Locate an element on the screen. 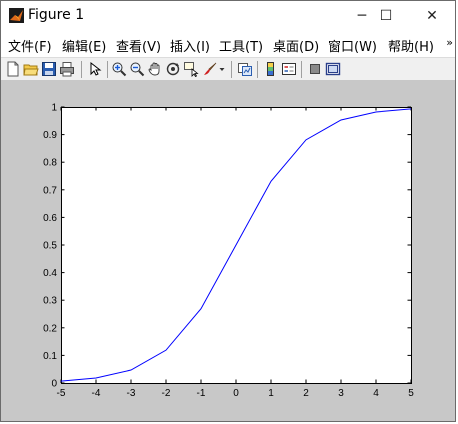 The image size is (458, 424). matlab-logo-icon is located at coordinates (16, 15).